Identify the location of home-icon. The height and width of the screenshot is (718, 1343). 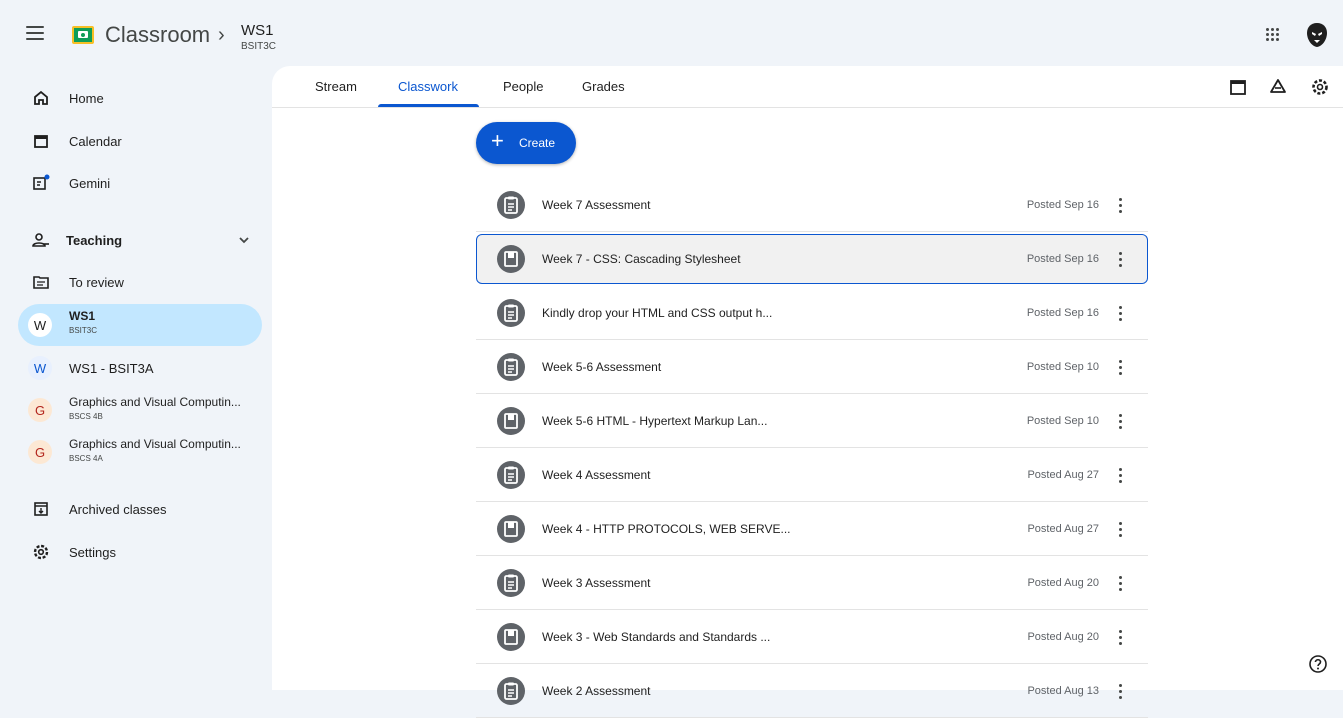
(41, 97).